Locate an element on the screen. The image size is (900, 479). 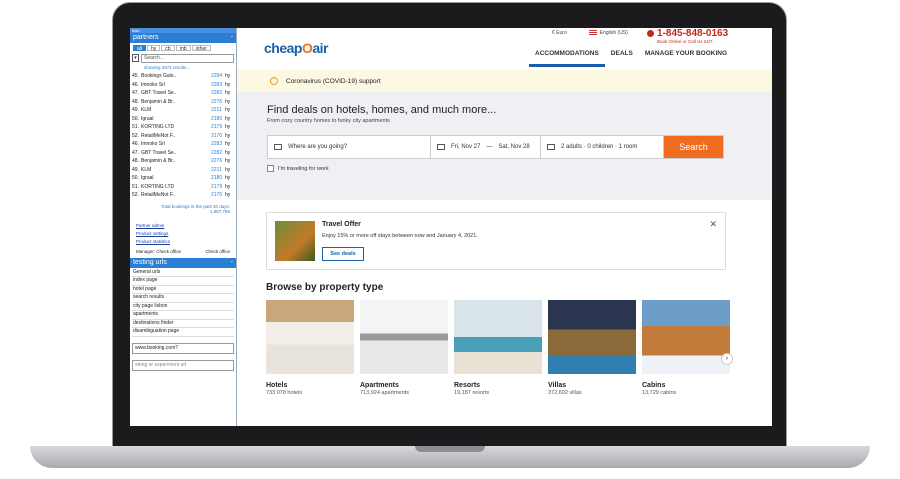
nav-deals: DEALS is located at coordinates (622, 58).